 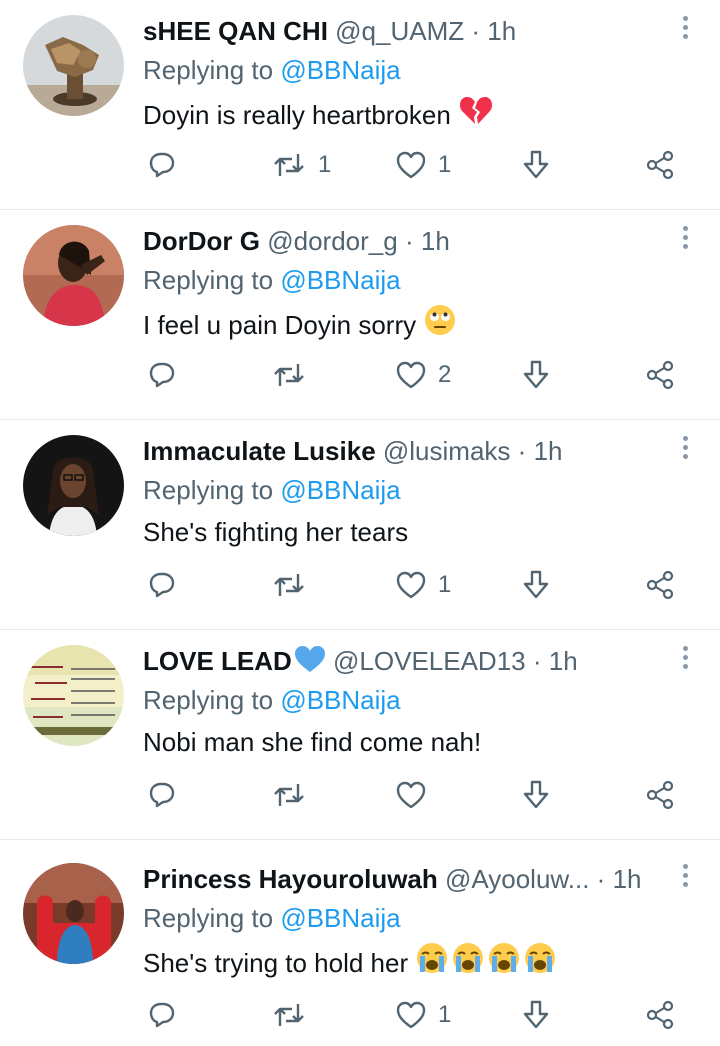 What do you see at coordinates (360, 165) in the screenshot?
I see `tweet-actions: 1 1` at bounding box center [360, 165].